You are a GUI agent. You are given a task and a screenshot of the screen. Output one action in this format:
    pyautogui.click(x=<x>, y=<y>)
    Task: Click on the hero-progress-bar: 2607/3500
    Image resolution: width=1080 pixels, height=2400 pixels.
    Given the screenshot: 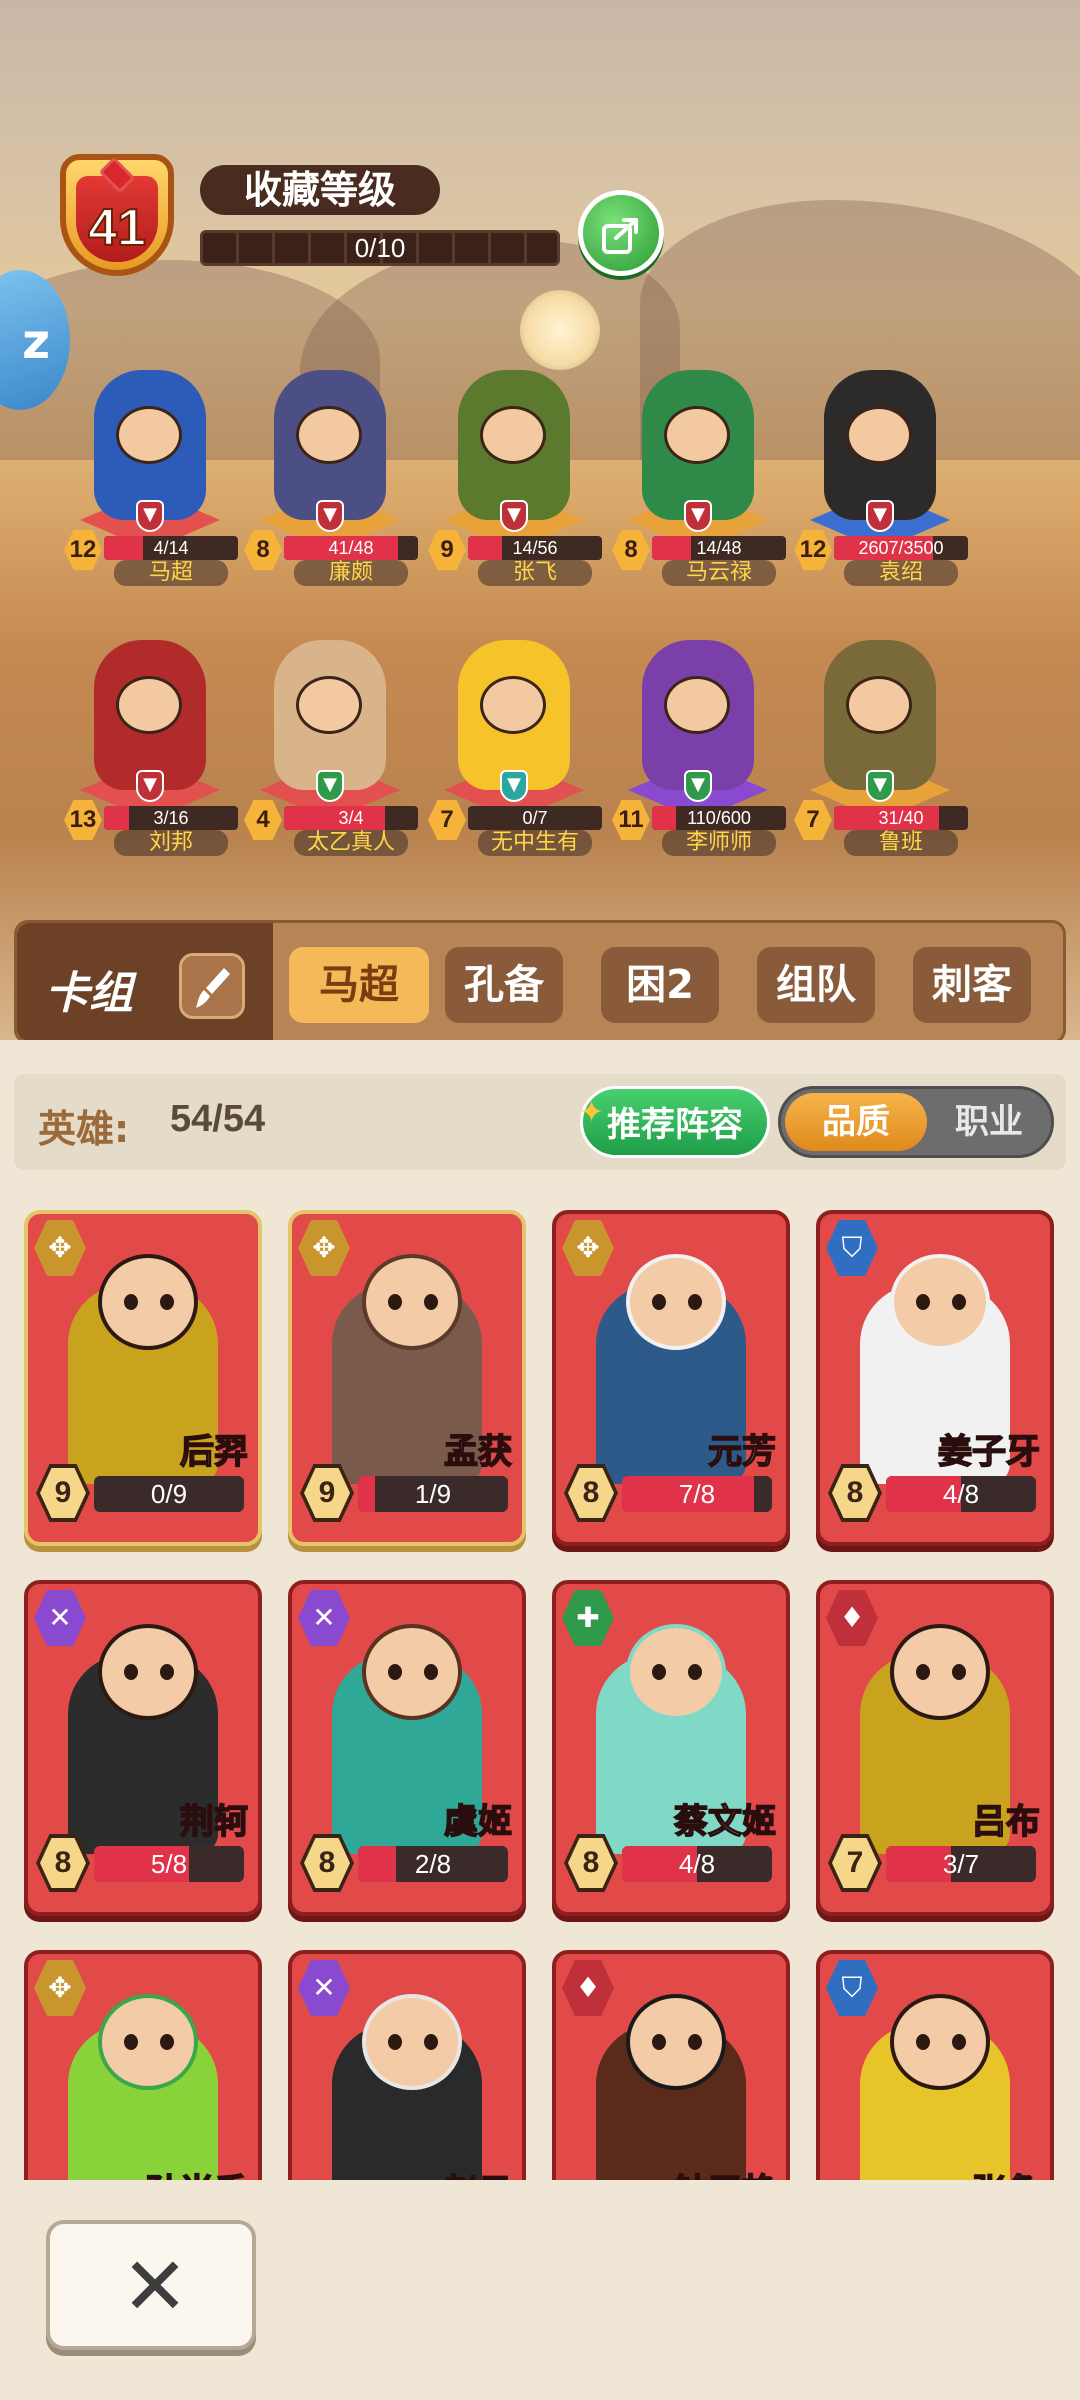 What is the action you would take?
    pyautogui.click(x=901, y=548)
    